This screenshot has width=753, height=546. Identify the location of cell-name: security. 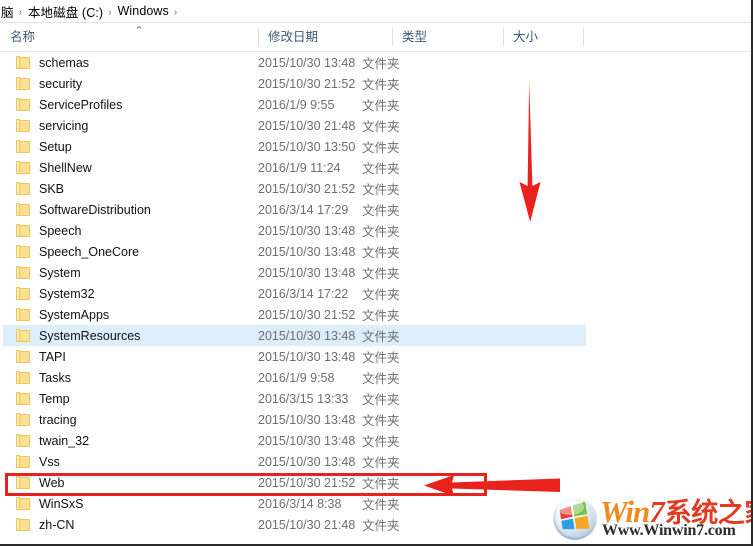
(61, 83).